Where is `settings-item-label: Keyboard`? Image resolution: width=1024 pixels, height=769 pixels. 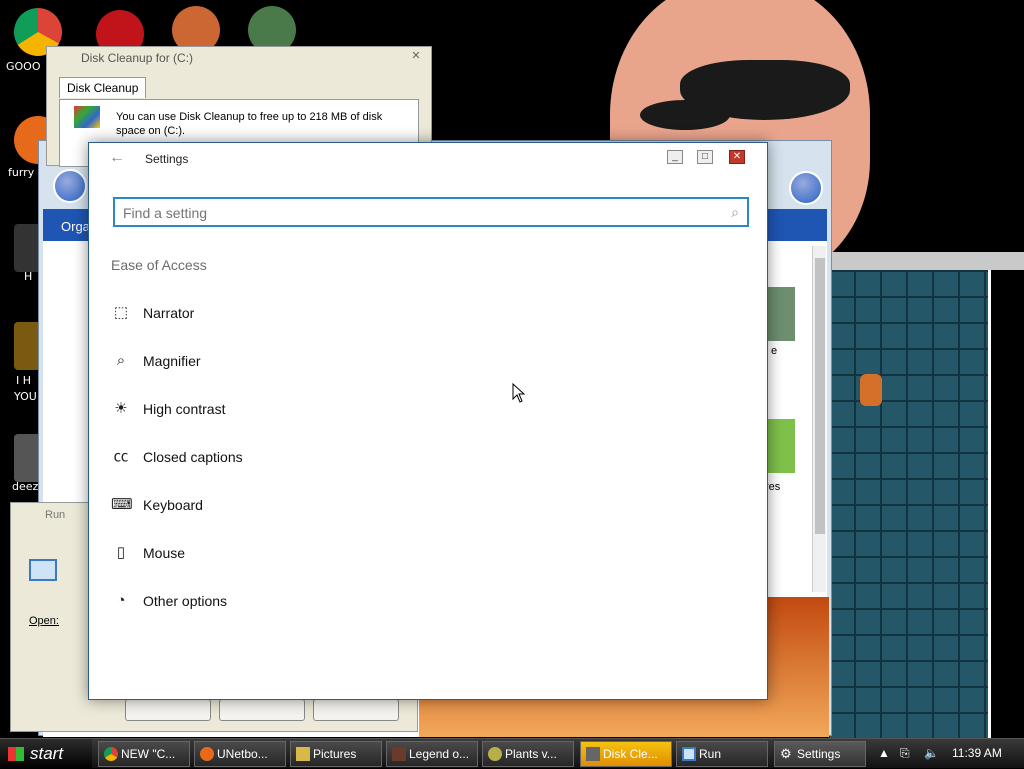
settings-item-label: Keyboard is located at coordinates (173, 505).